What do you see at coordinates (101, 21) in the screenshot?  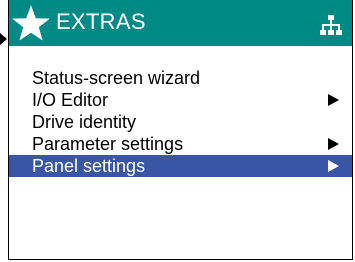 I see `screen-title: EXTRAS` at bounding box center [101, 21].